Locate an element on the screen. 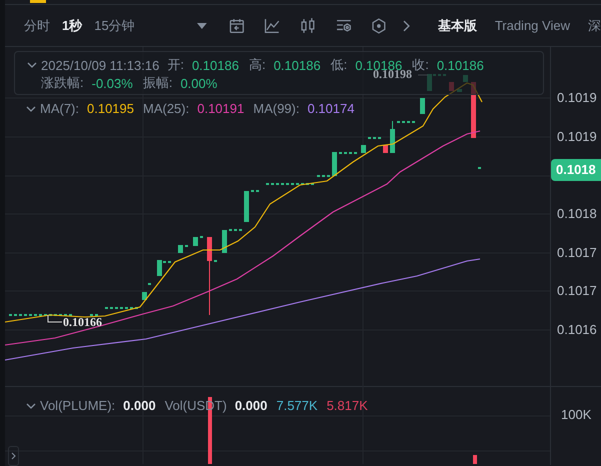 The height and width of the screenshot is (466, 601). legend-label: 高: is located at coordinates (257, 65).